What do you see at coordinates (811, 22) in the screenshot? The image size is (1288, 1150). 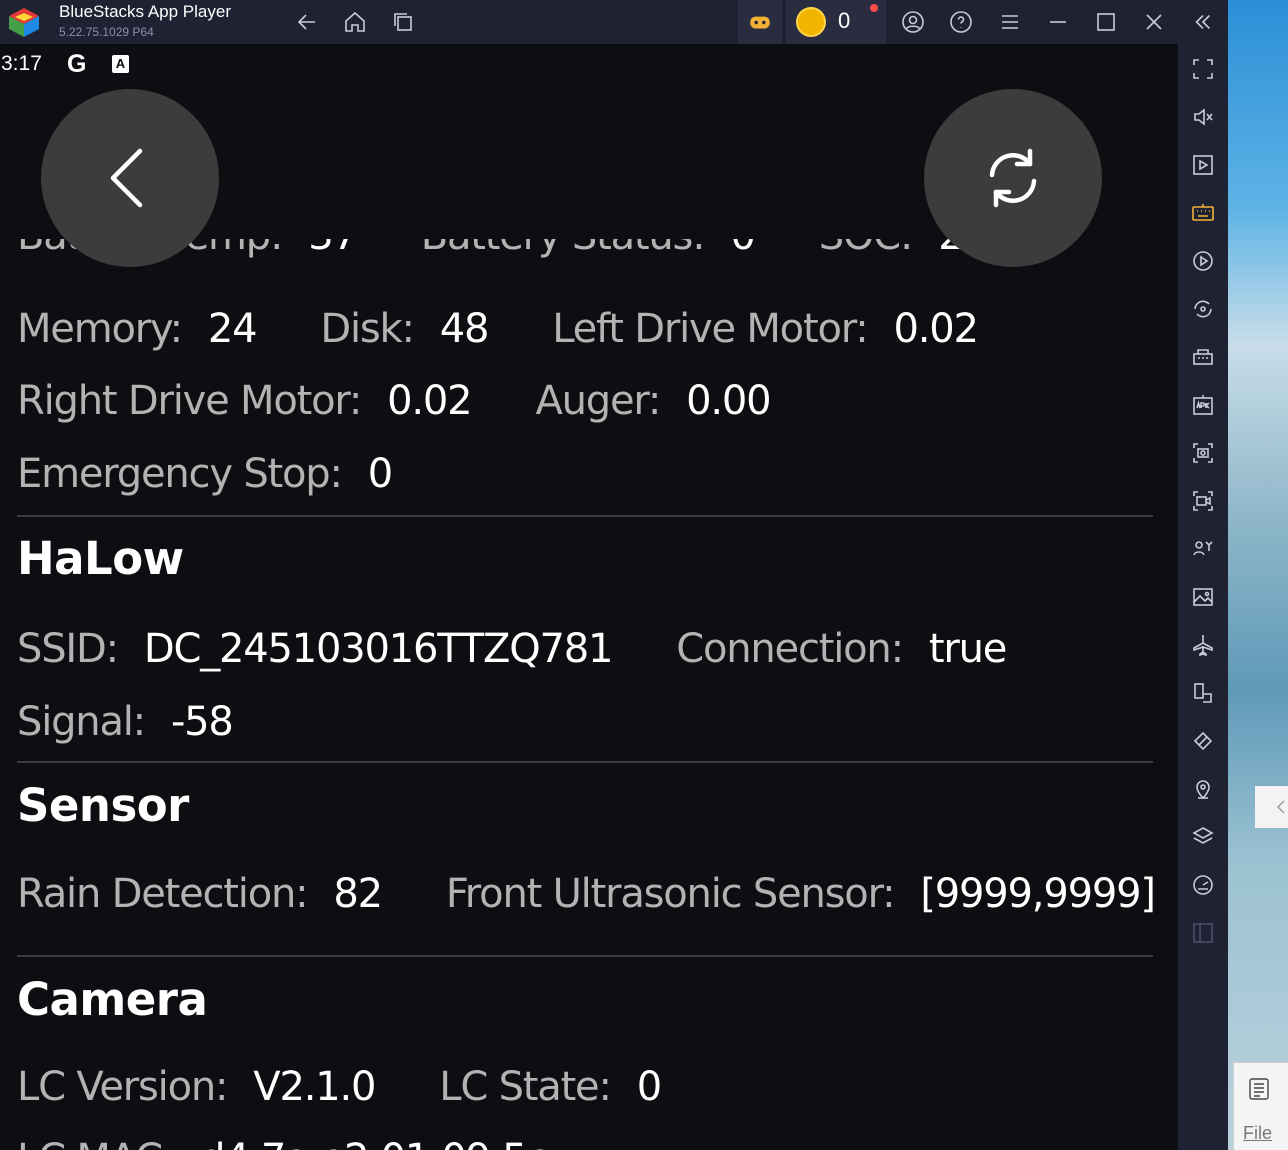 I see `coin-icon` at bounding box center [811, 22].